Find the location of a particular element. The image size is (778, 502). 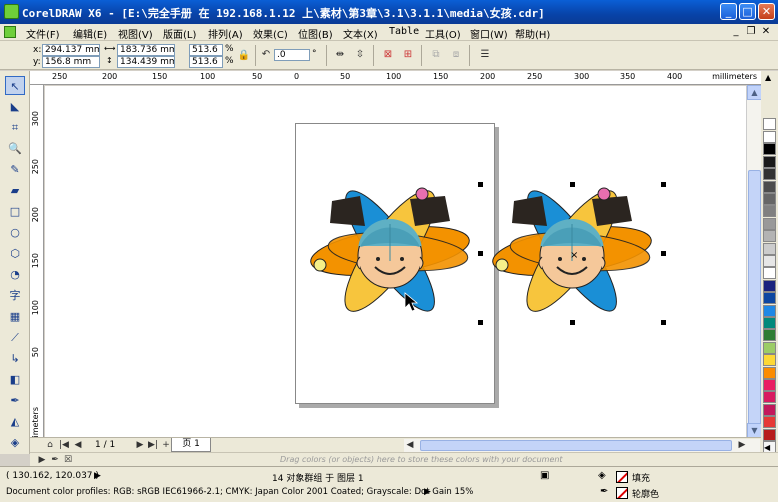

profiles-arrow-icon: ▶ is located at coordinates (427, 492).